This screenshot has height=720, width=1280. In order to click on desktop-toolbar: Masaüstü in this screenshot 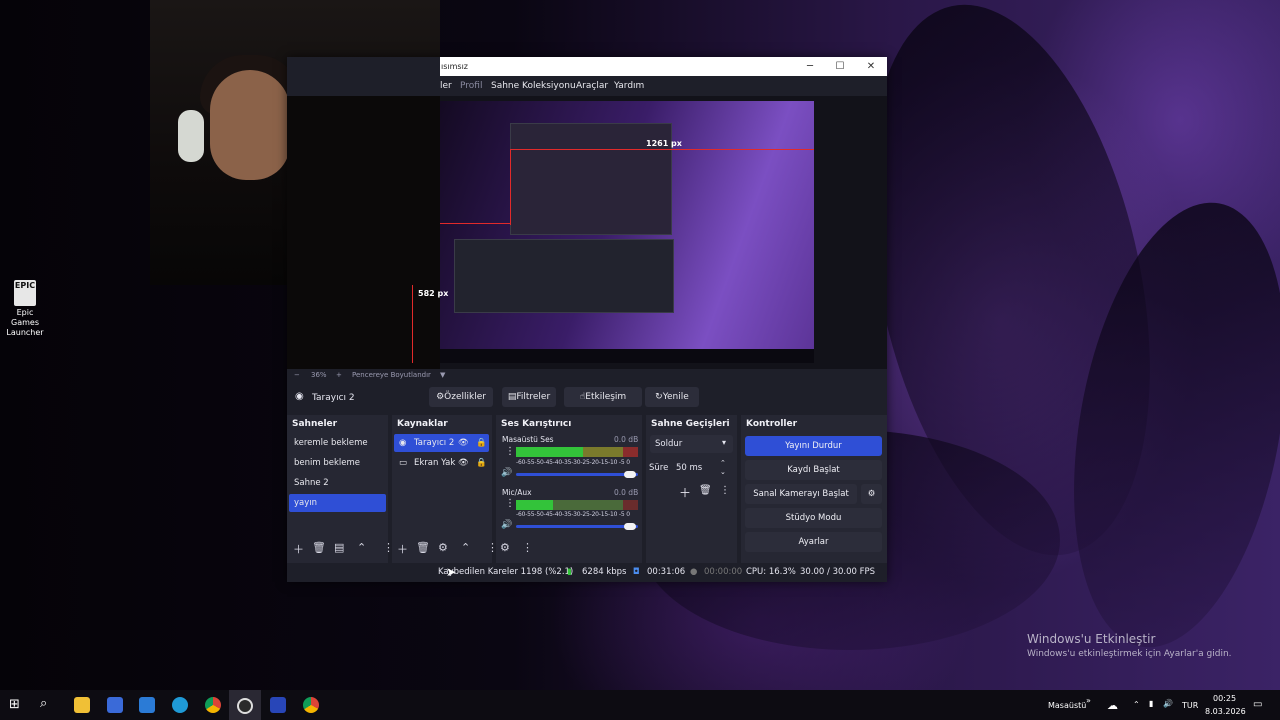, I will do `click(1067, 705)`.